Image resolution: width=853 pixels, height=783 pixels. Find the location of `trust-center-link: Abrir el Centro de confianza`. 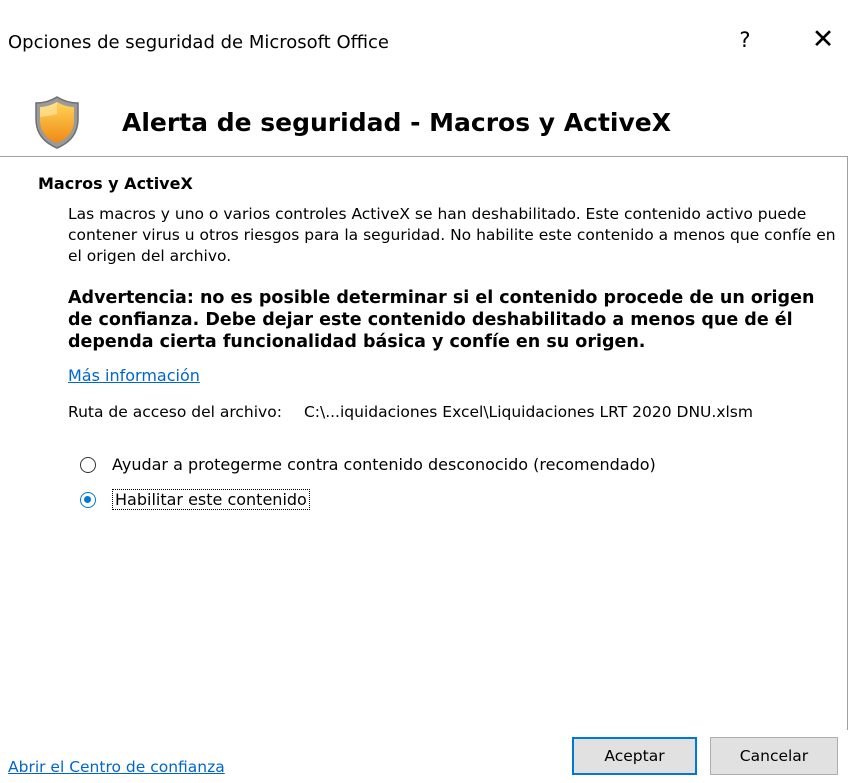

trust-center-link: Abrir el Centro de confianza is located at coordinates (116, 767).